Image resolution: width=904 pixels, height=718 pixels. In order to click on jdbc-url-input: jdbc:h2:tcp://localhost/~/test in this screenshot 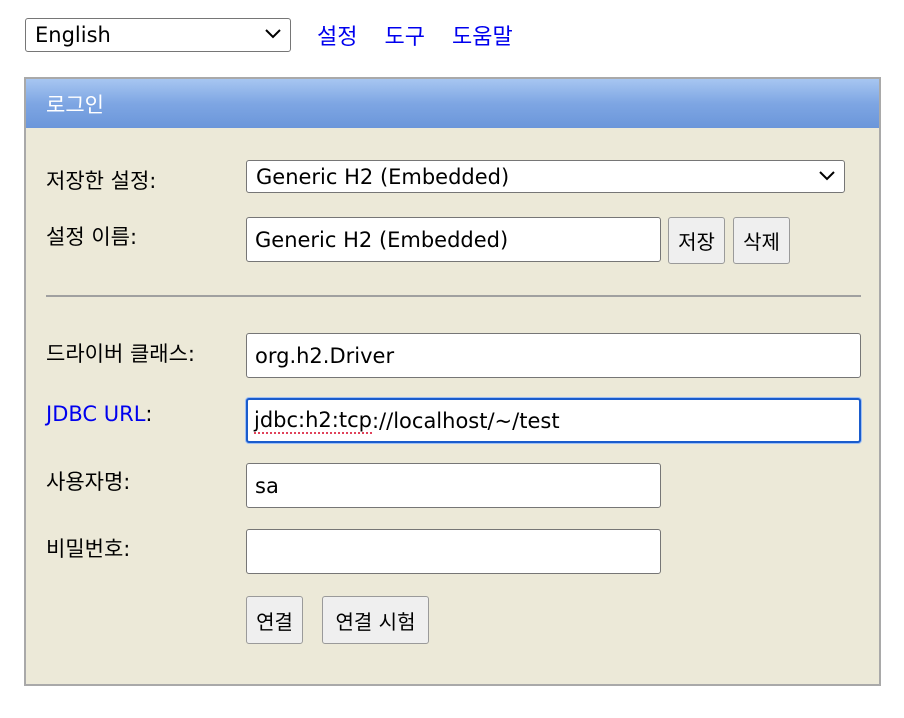, I will do `click(553, 420)`.